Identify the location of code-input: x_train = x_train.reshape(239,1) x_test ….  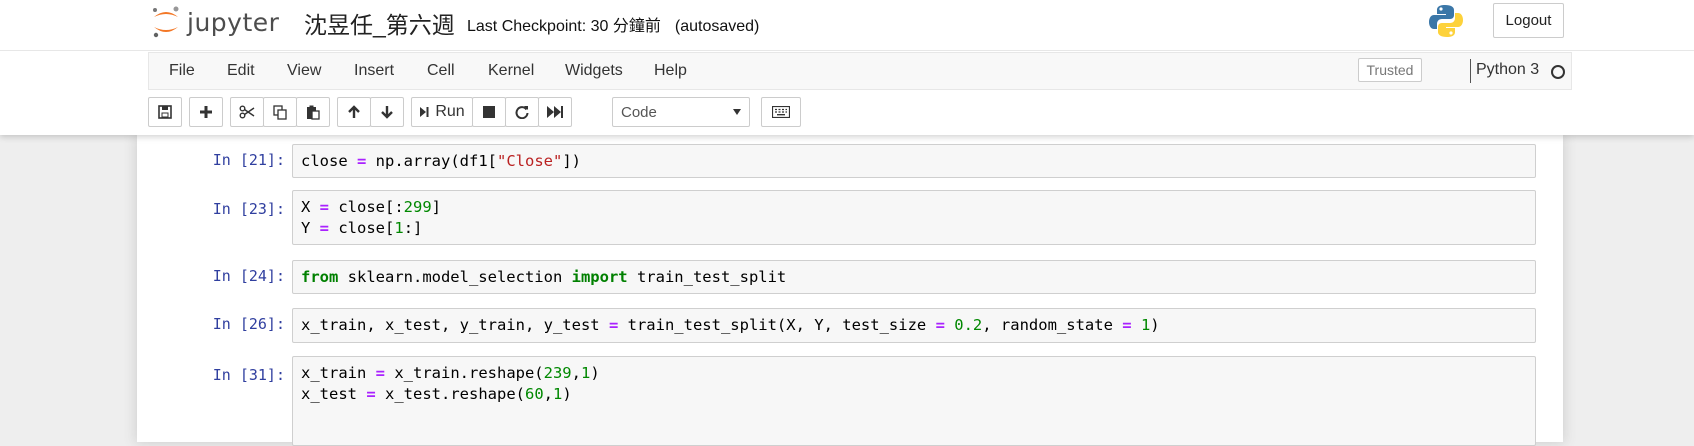
(914, 401).